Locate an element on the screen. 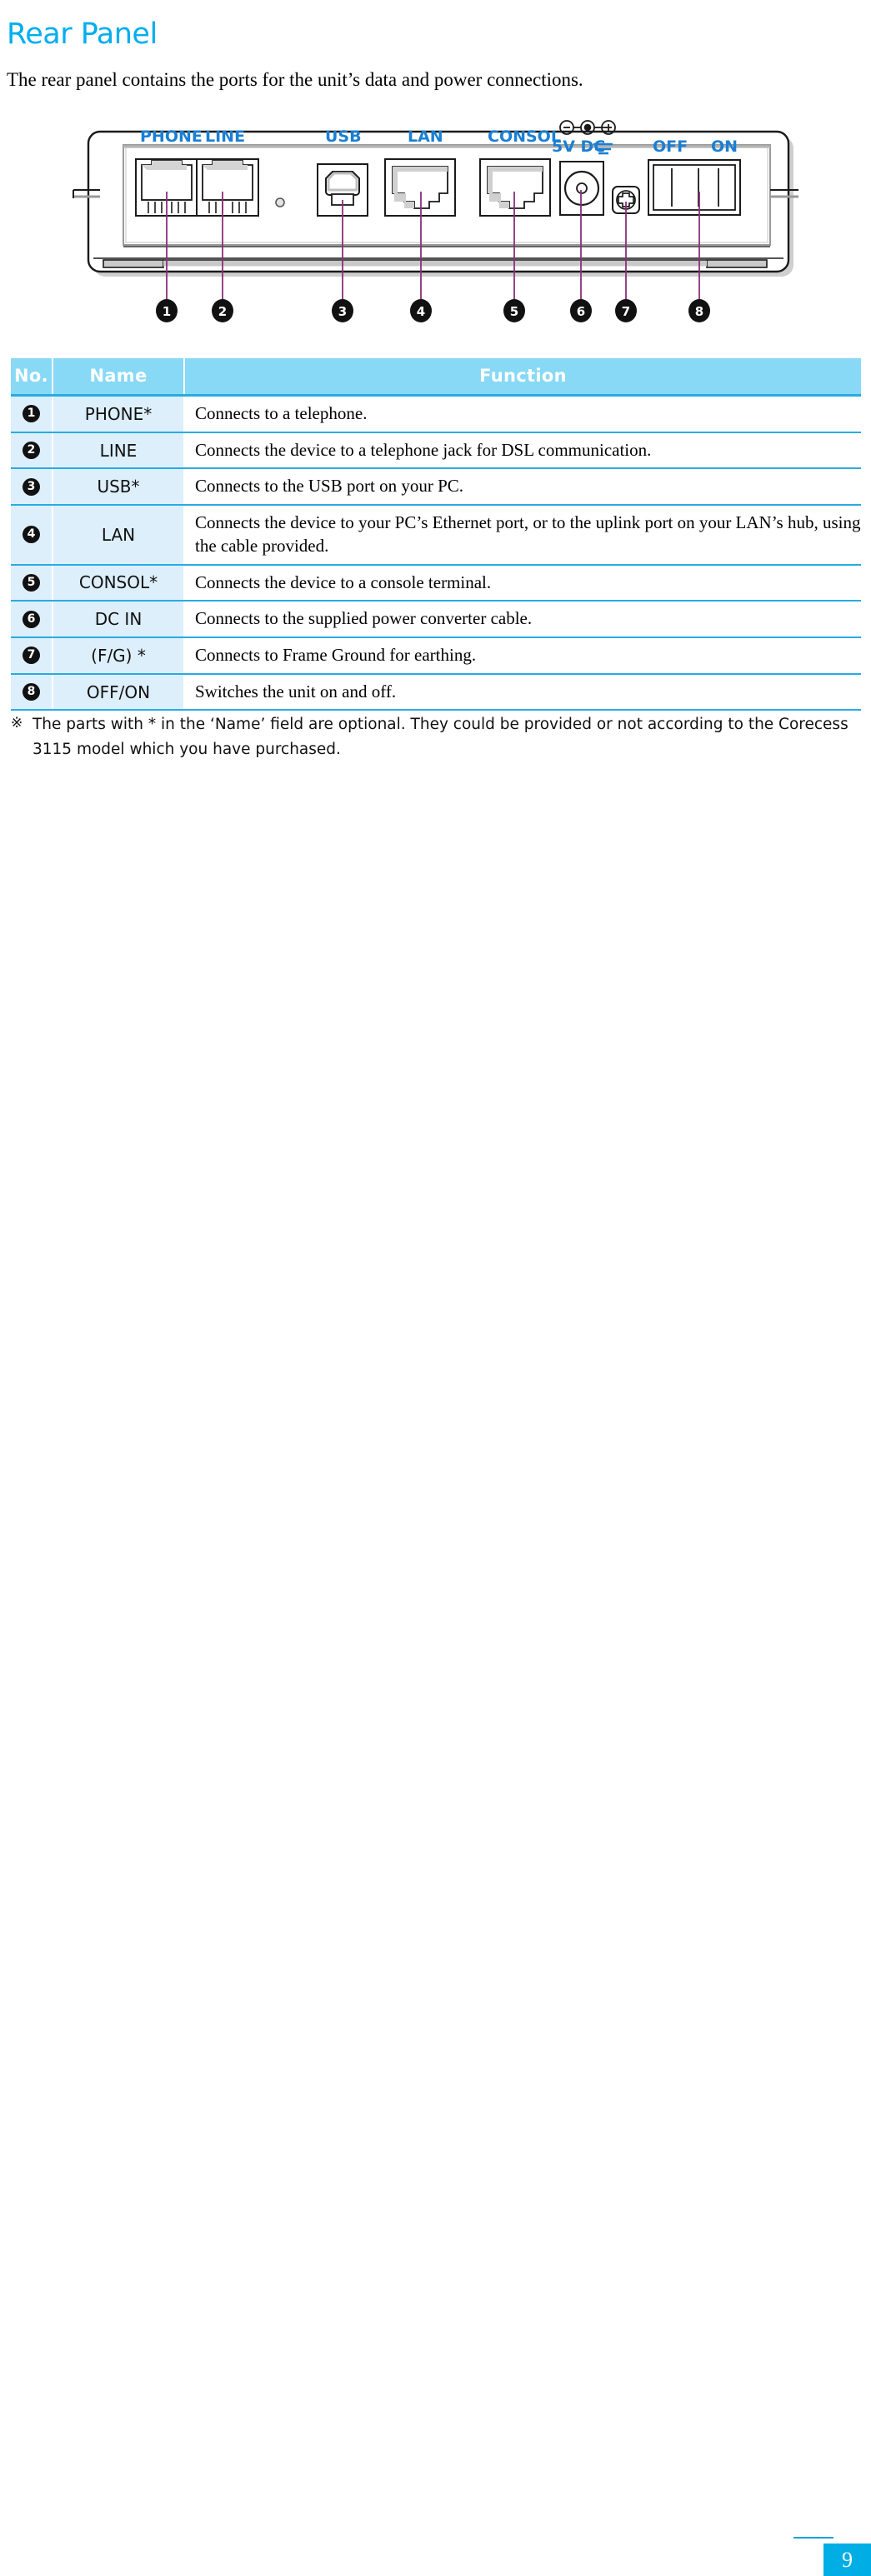  table-row: 1 PHONE* Connects to a telephone. is located at coordinates (436, 414).